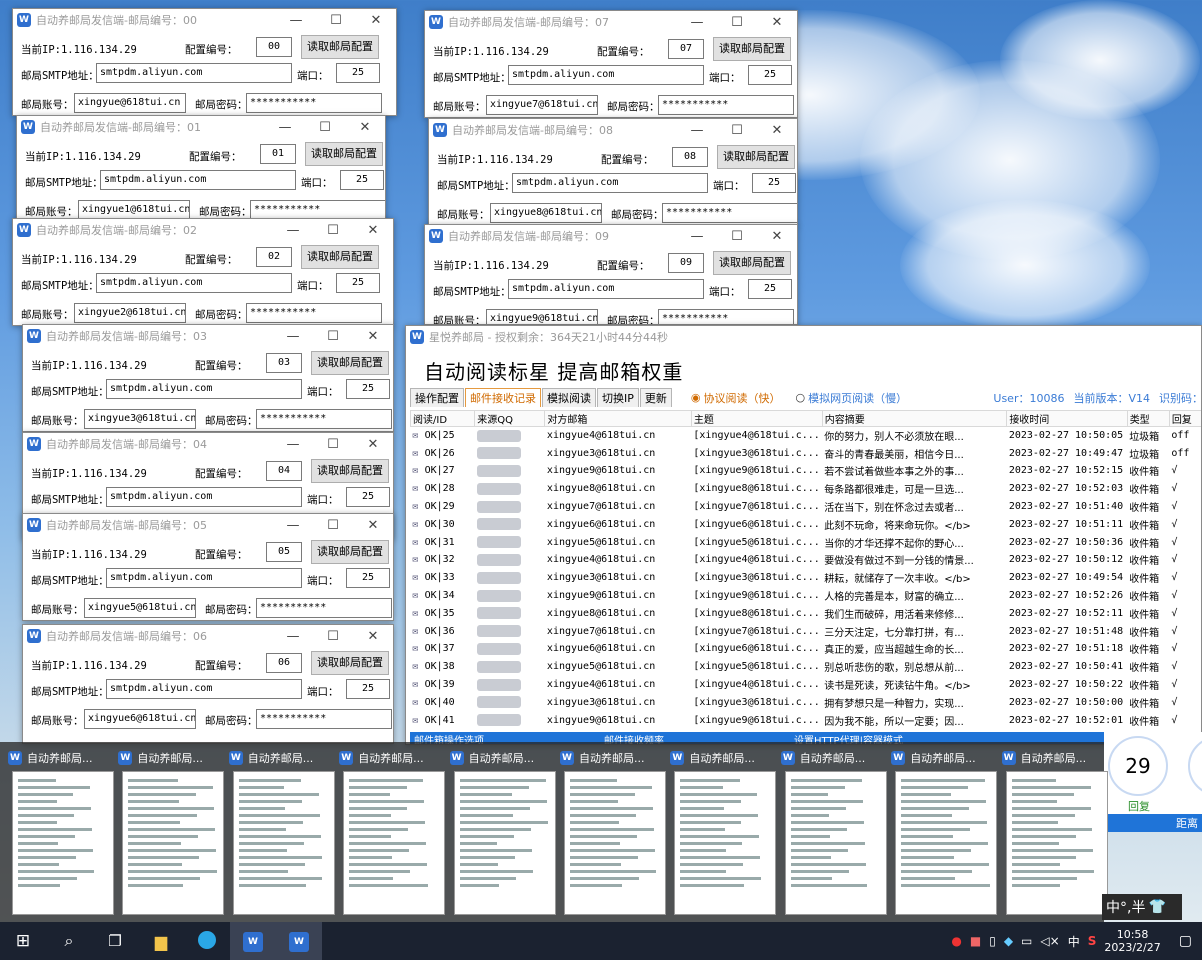 Image resolution: width=1202 pixels, height=960 pixels. What do you see at coordinates (23, 941) in the screenshot?
I see `start-button: ⊞` at bounding box center [23, 941].